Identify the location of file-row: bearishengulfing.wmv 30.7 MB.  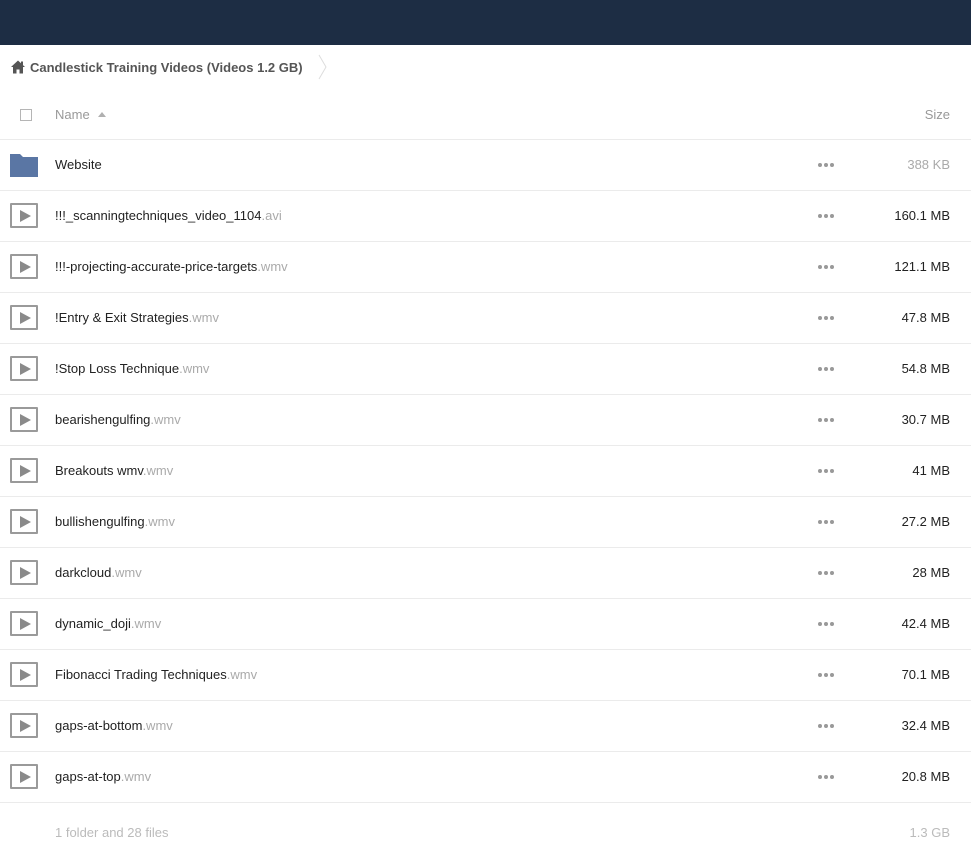
(485, 420).